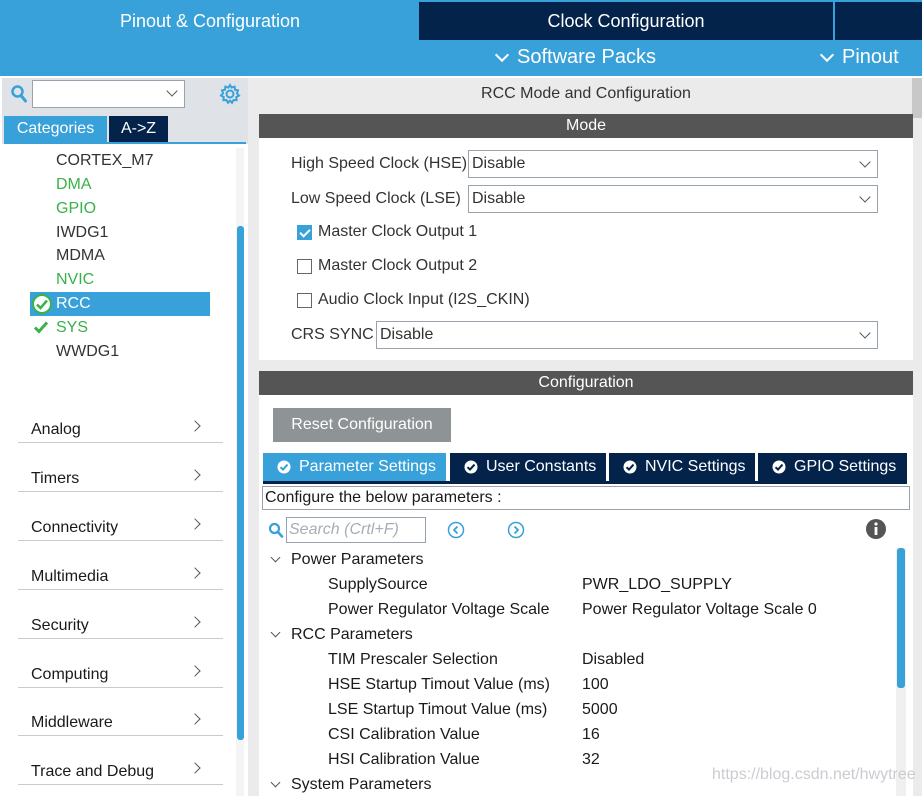  I want to click on category-label: Computing, so click(70, 674).